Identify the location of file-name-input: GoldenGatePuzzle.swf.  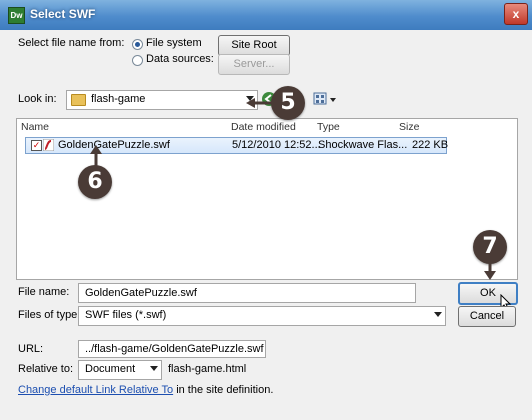
(247, 293).